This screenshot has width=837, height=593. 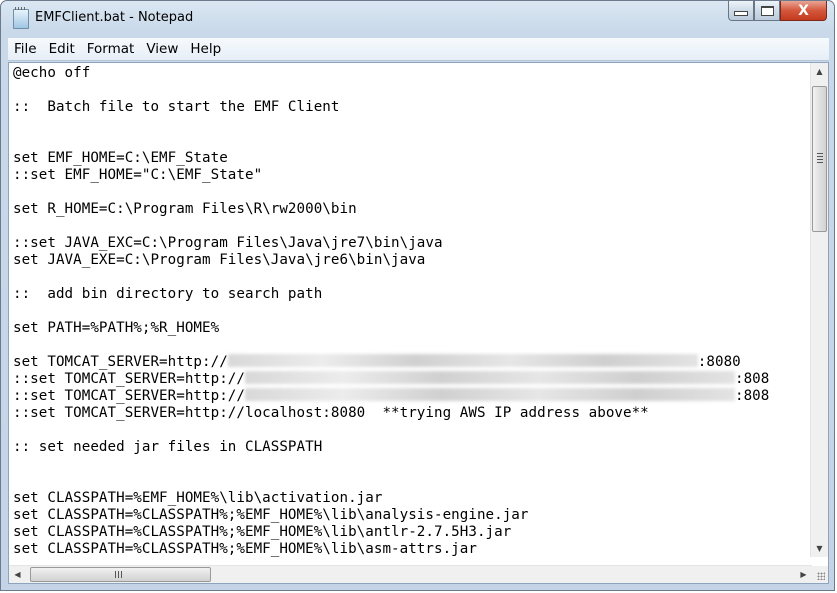 I want to click on close-button: X, so click(x=803, y=11).